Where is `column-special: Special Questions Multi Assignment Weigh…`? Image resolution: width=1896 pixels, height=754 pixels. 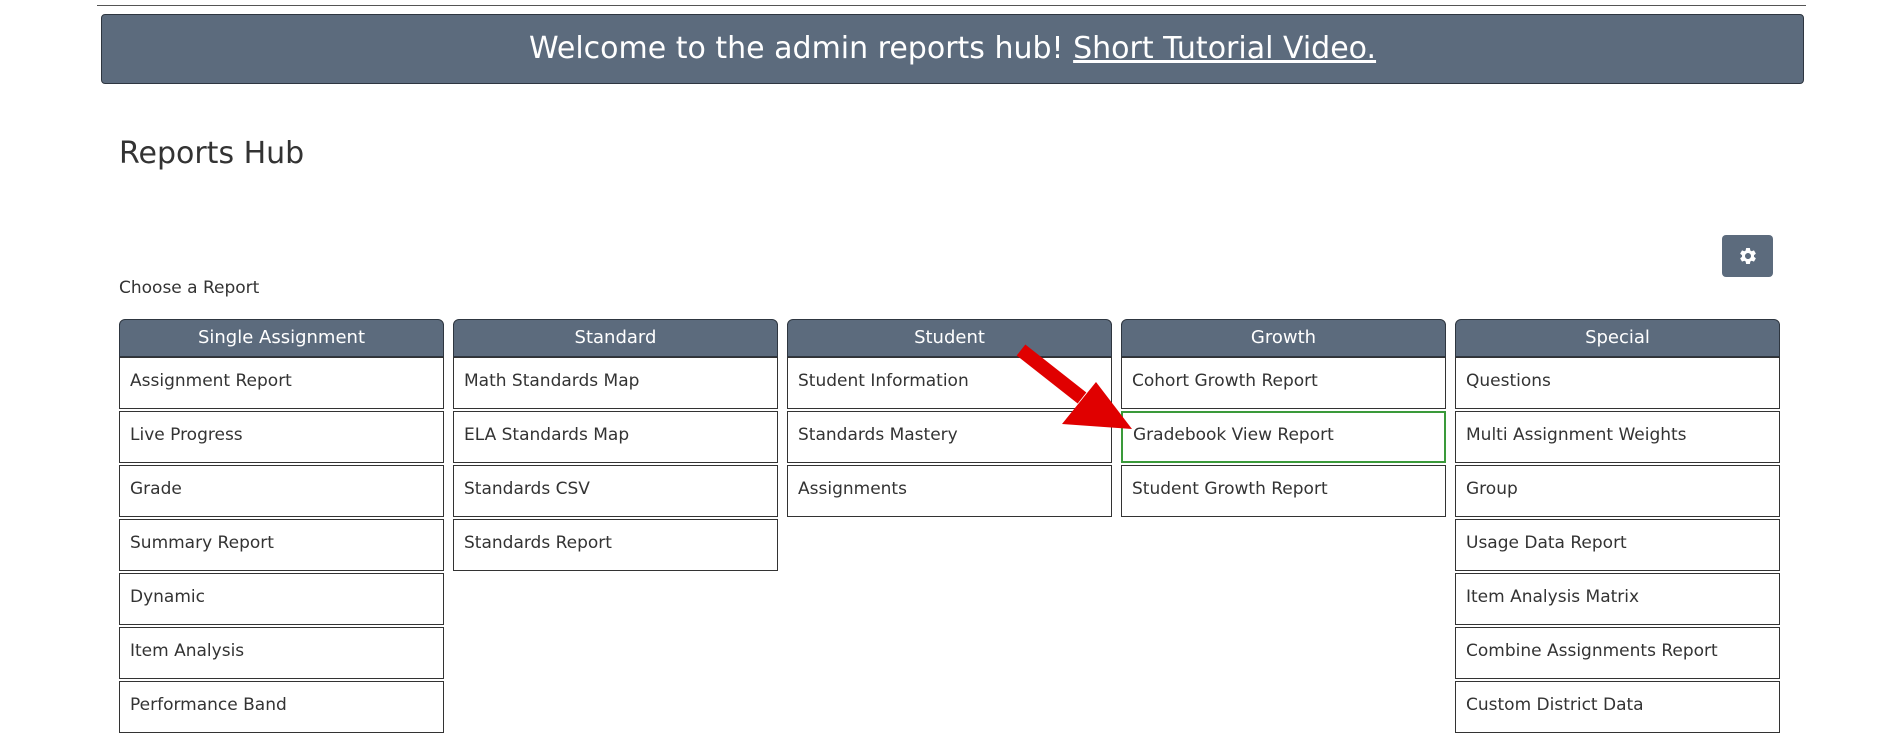 column-special: Special Questions Multi Assignment Weigh… is located at coordinates (1617, 527).